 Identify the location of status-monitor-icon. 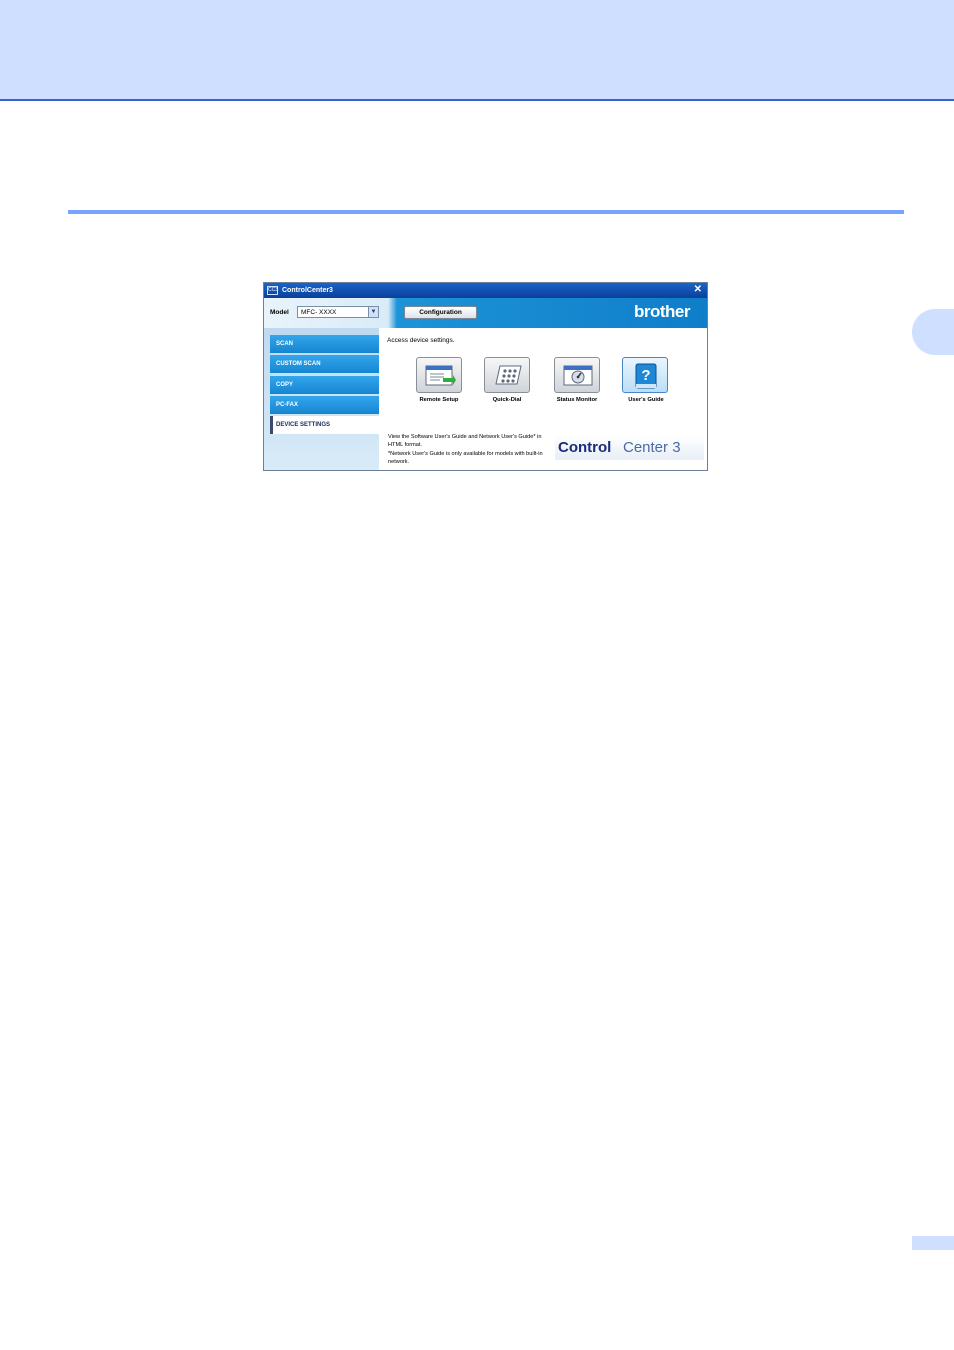
(578, 375).